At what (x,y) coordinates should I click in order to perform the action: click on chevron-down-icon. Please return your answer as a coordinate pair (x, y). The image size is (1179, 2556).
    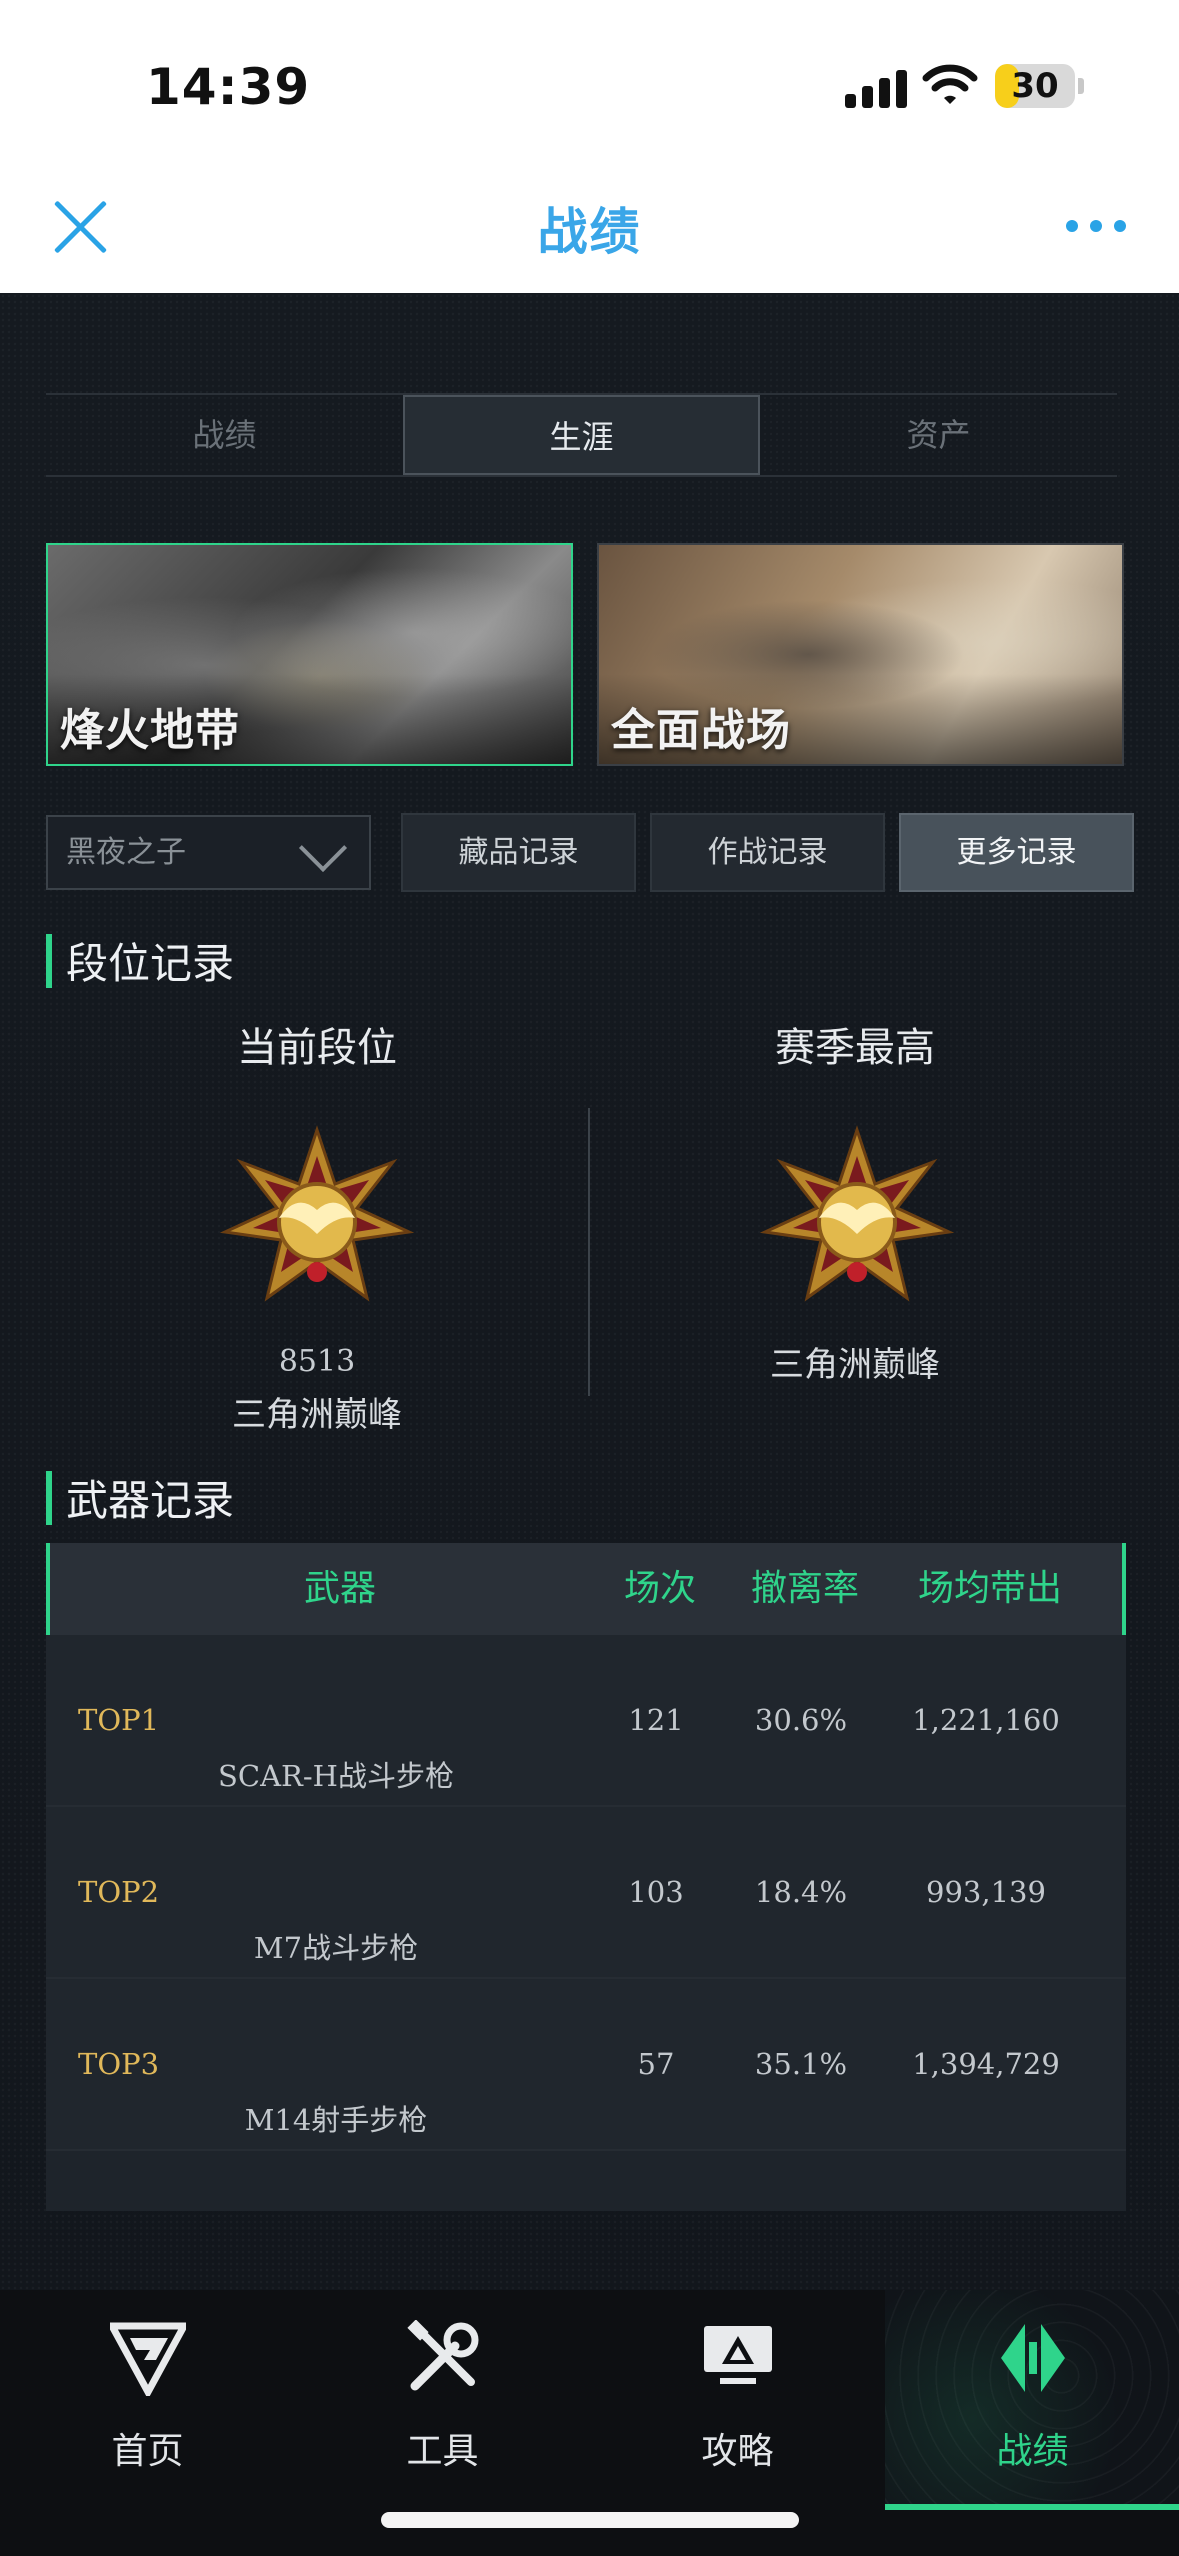
    Looking at the image, I should click on (323, 848).